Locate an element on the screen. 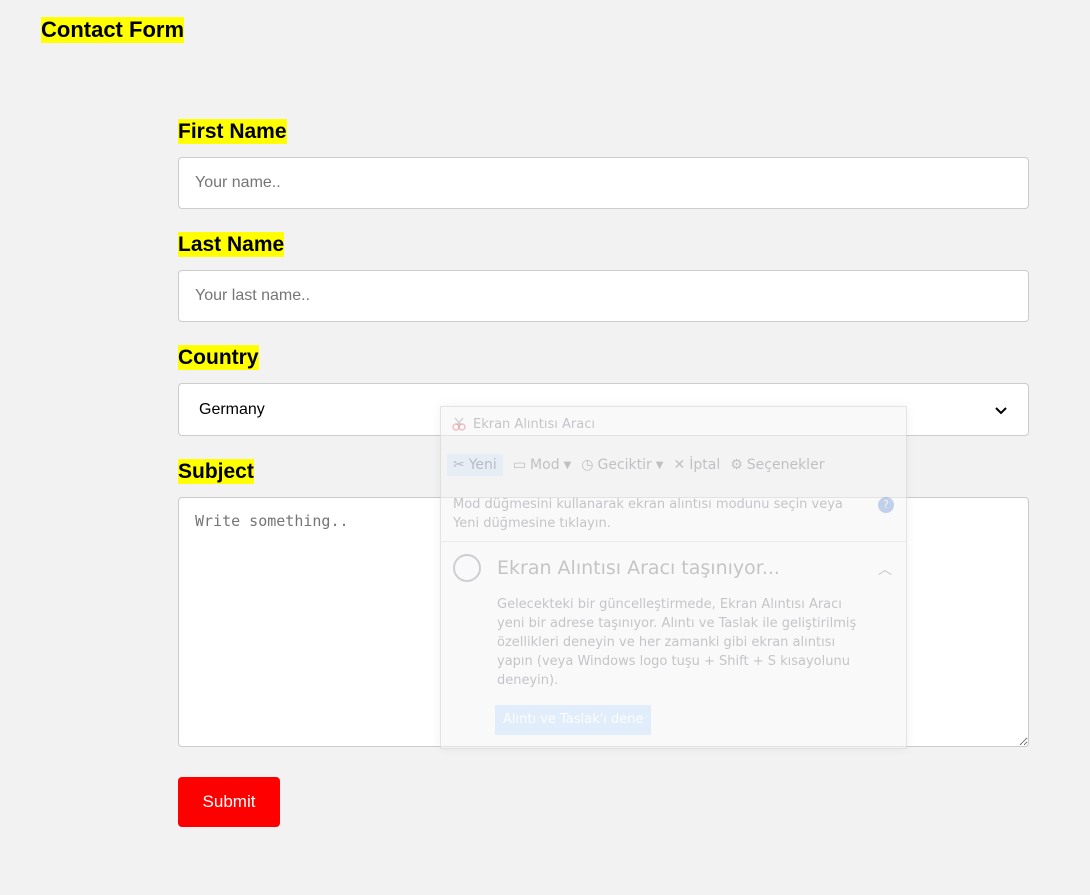  clock-icon: ◷ is located at coordinates (587, 465).